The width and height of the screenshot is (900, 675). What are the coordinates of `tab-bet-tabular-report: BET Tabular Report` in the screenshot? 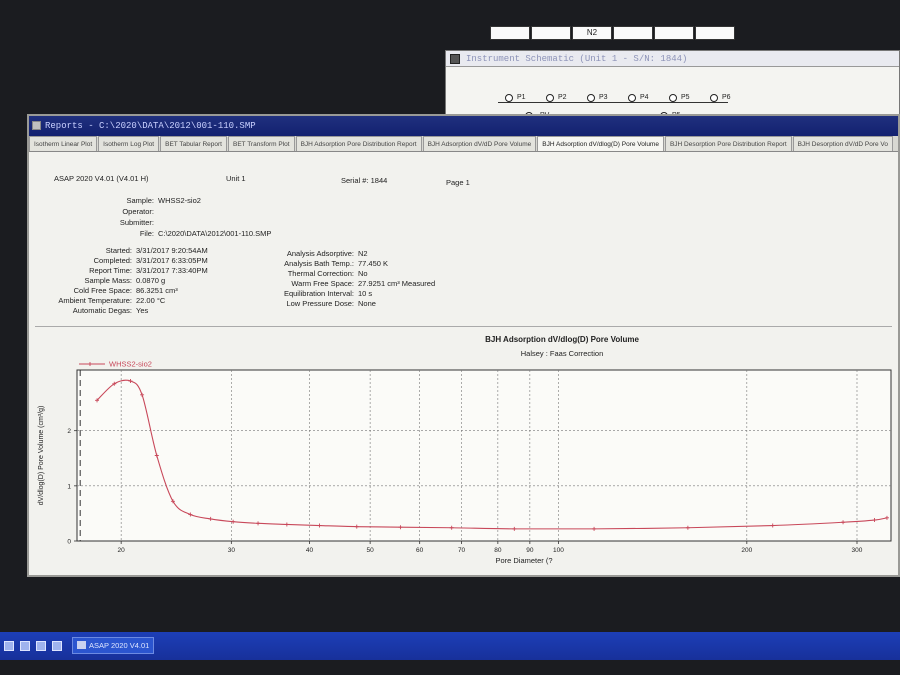 It's located at (193, 143).